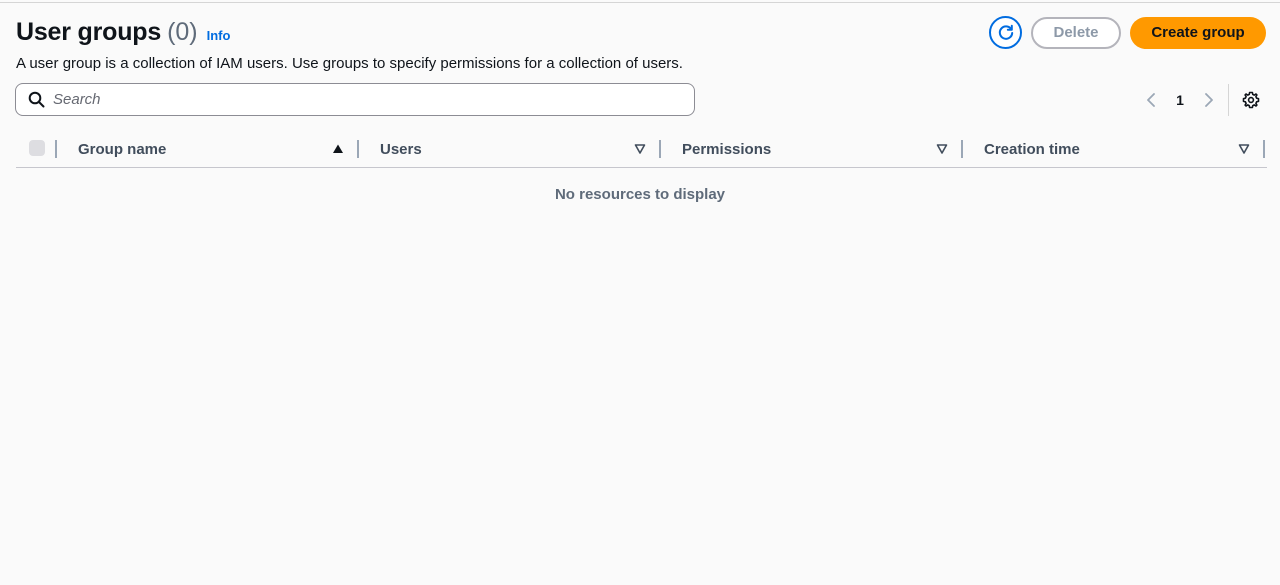 This screenshot has width=1280, height=585. I want to click on search-icon, so click(36, 99).